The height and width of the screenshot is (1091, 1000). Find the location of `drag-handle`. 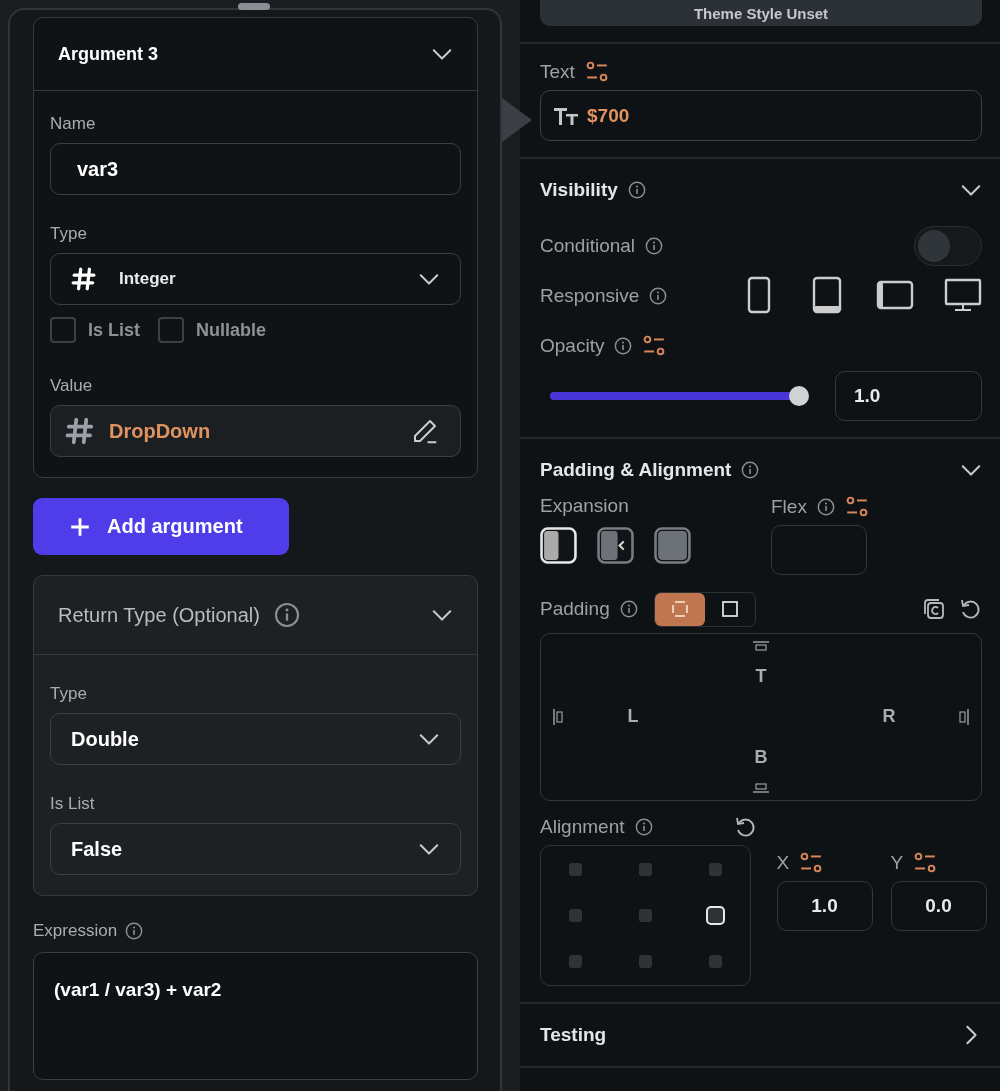

drag-handle is located at coordinates (254, 6).